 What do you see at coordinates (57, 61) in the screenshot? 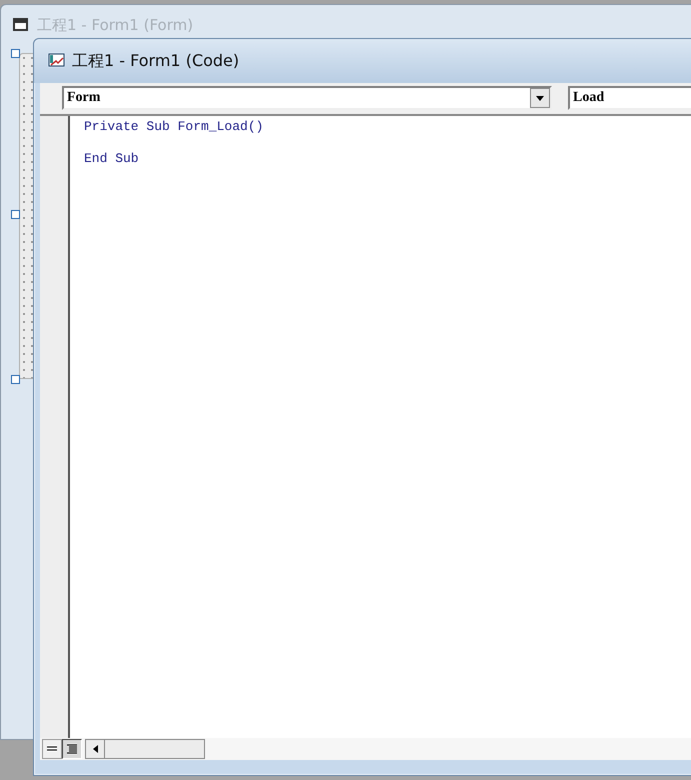
I see `code-icon` at bounding box center [57, 61].